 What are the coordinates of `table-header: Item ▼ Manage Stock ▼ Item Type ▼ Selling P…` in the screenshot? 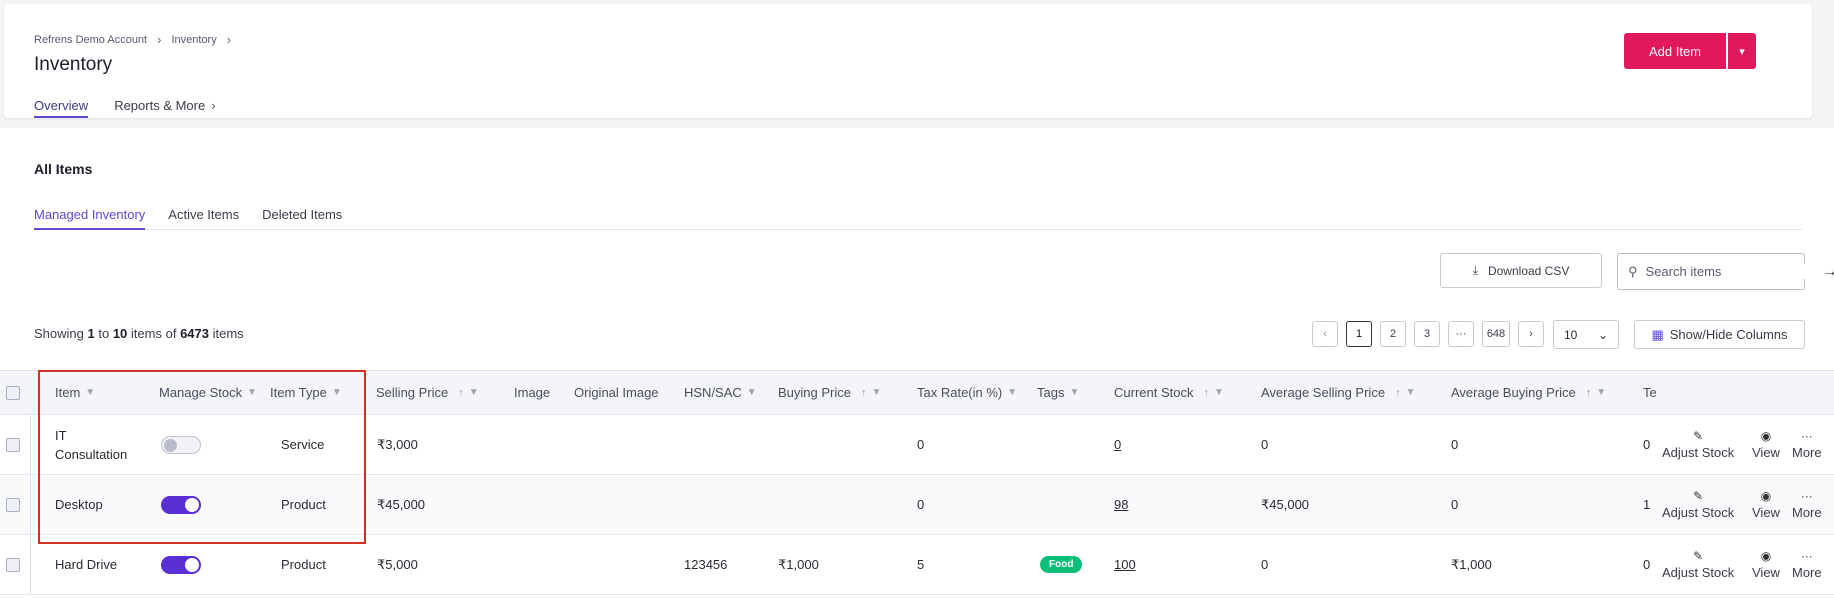 It's located at (917, 392).